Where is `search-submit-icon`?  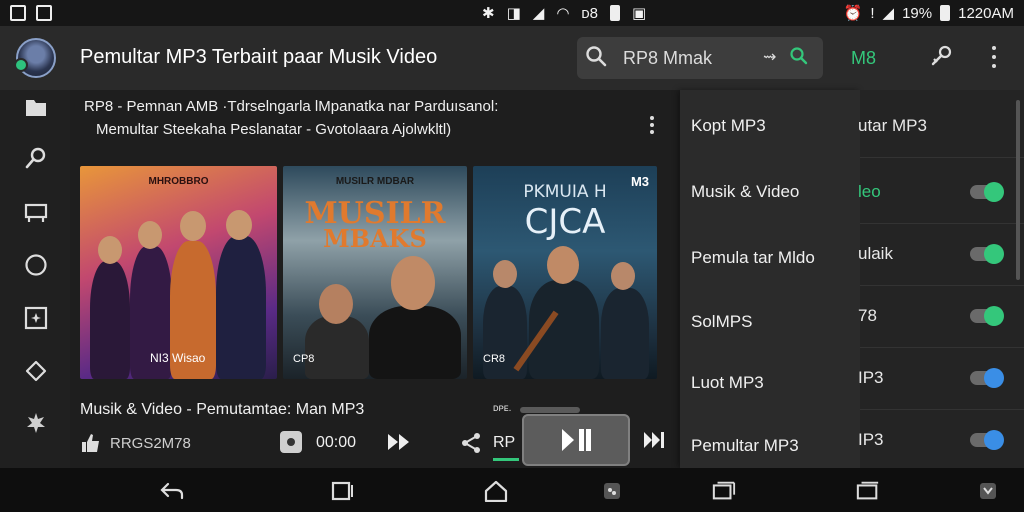 search-submit-icon is located at coordinates (799, 58).